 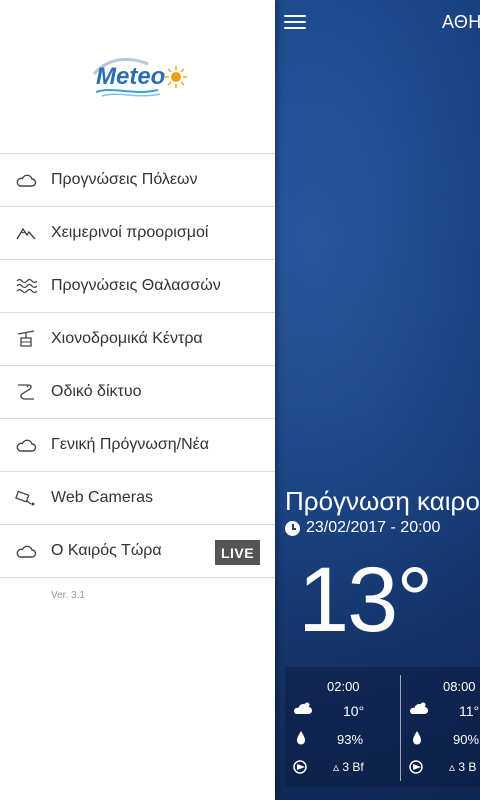 What do you see at coordinates (68, 595) in the screenshot?
I see `app-version: Ver. 3.1` at bounding box center [68, 595].